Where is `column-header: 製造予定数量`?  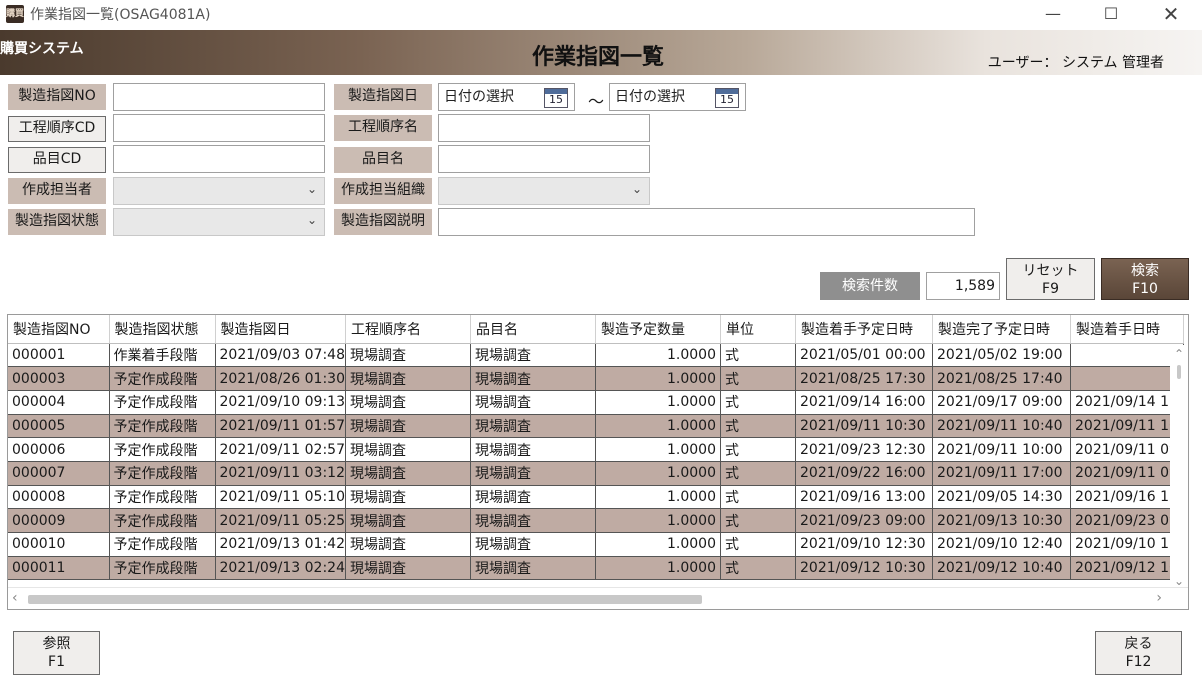
column-header: 製造予定数量 is located at coordinates (658, 329).